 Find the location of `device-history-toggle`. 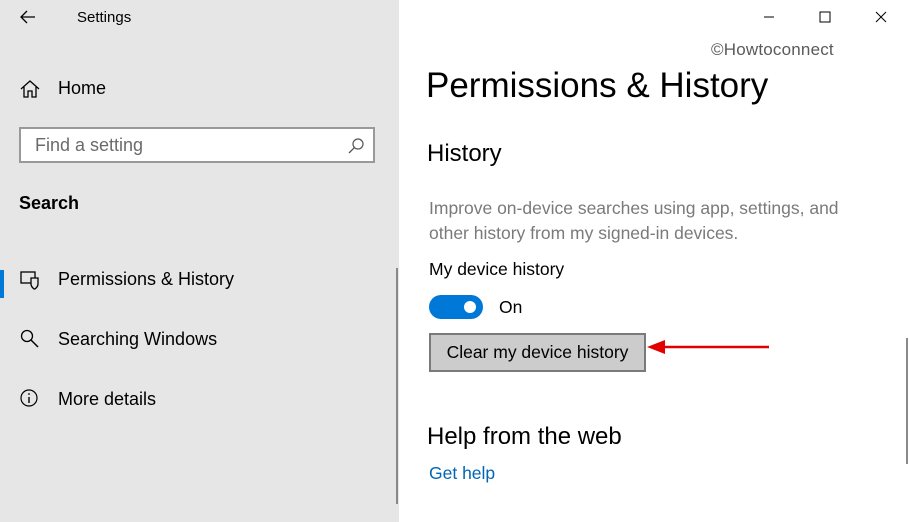

device-history-toggle is located at coordinates (456, 307).